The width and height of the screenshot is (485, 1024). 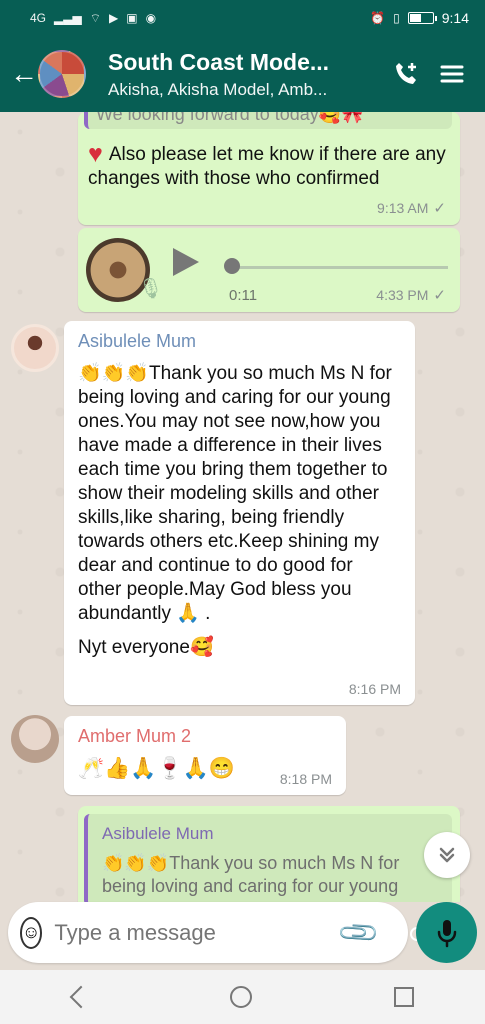 I want to click on add-call-icon, so click(x=406, y=73).